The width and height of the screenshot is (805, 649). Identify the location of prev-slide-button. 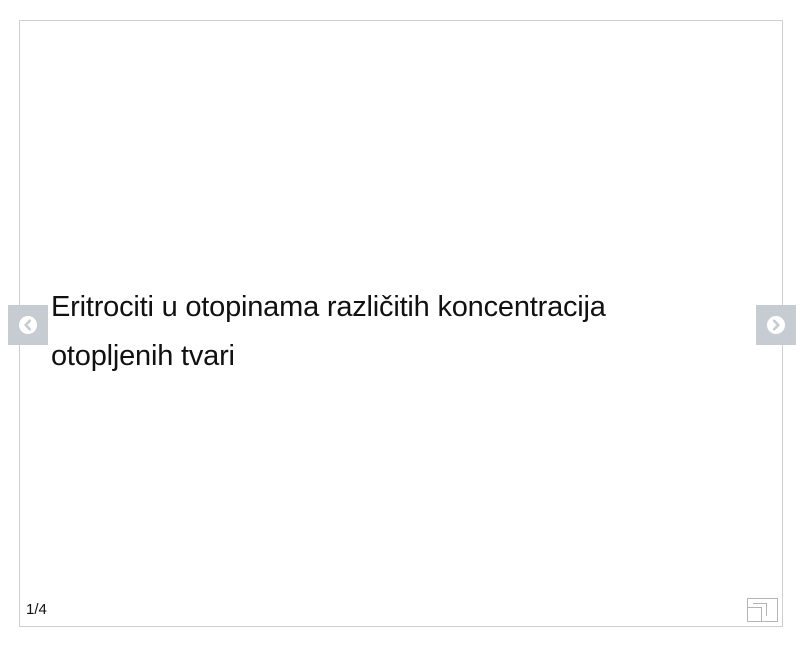
(28, 325).